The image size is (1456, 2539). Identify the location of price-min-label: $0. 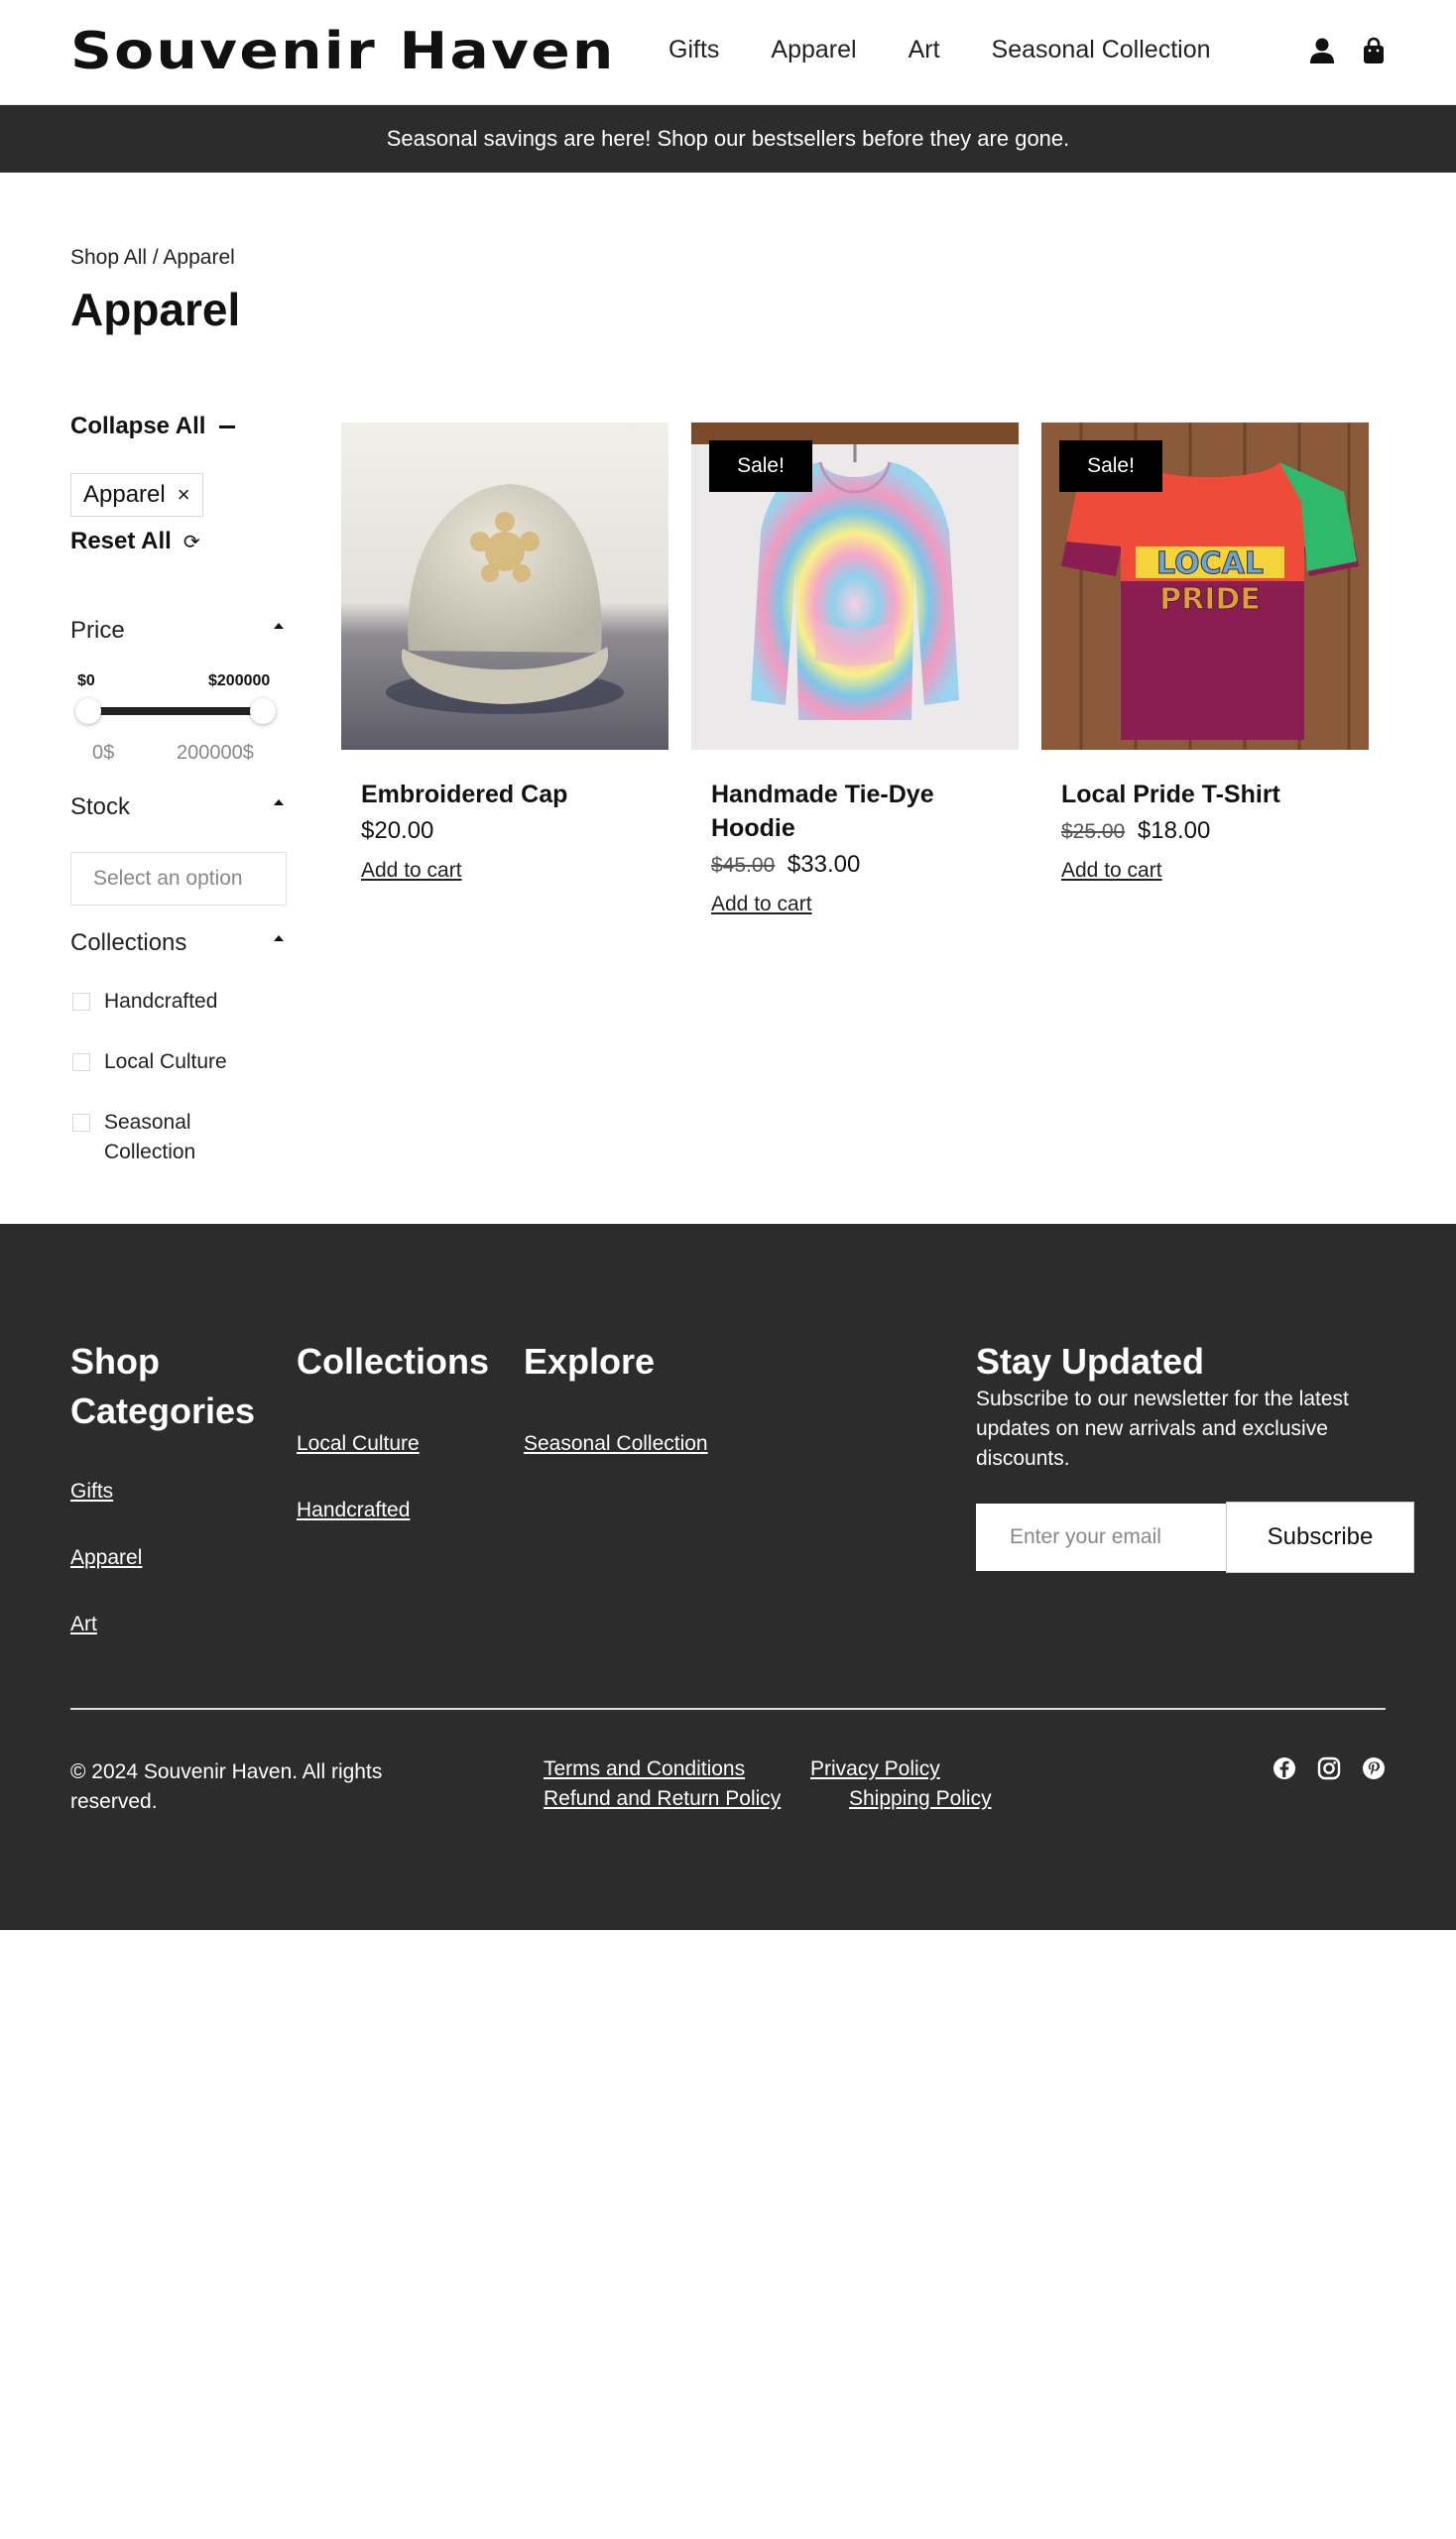
(86, 681).